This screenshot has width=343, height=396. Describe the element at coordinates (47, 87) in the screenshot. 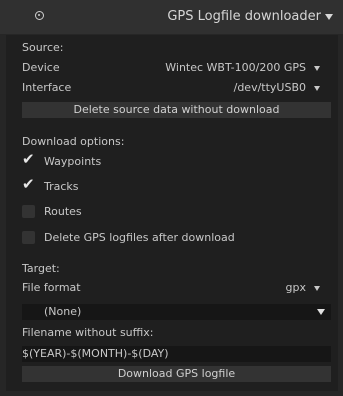

I see `interface-label: Interface` at that location.